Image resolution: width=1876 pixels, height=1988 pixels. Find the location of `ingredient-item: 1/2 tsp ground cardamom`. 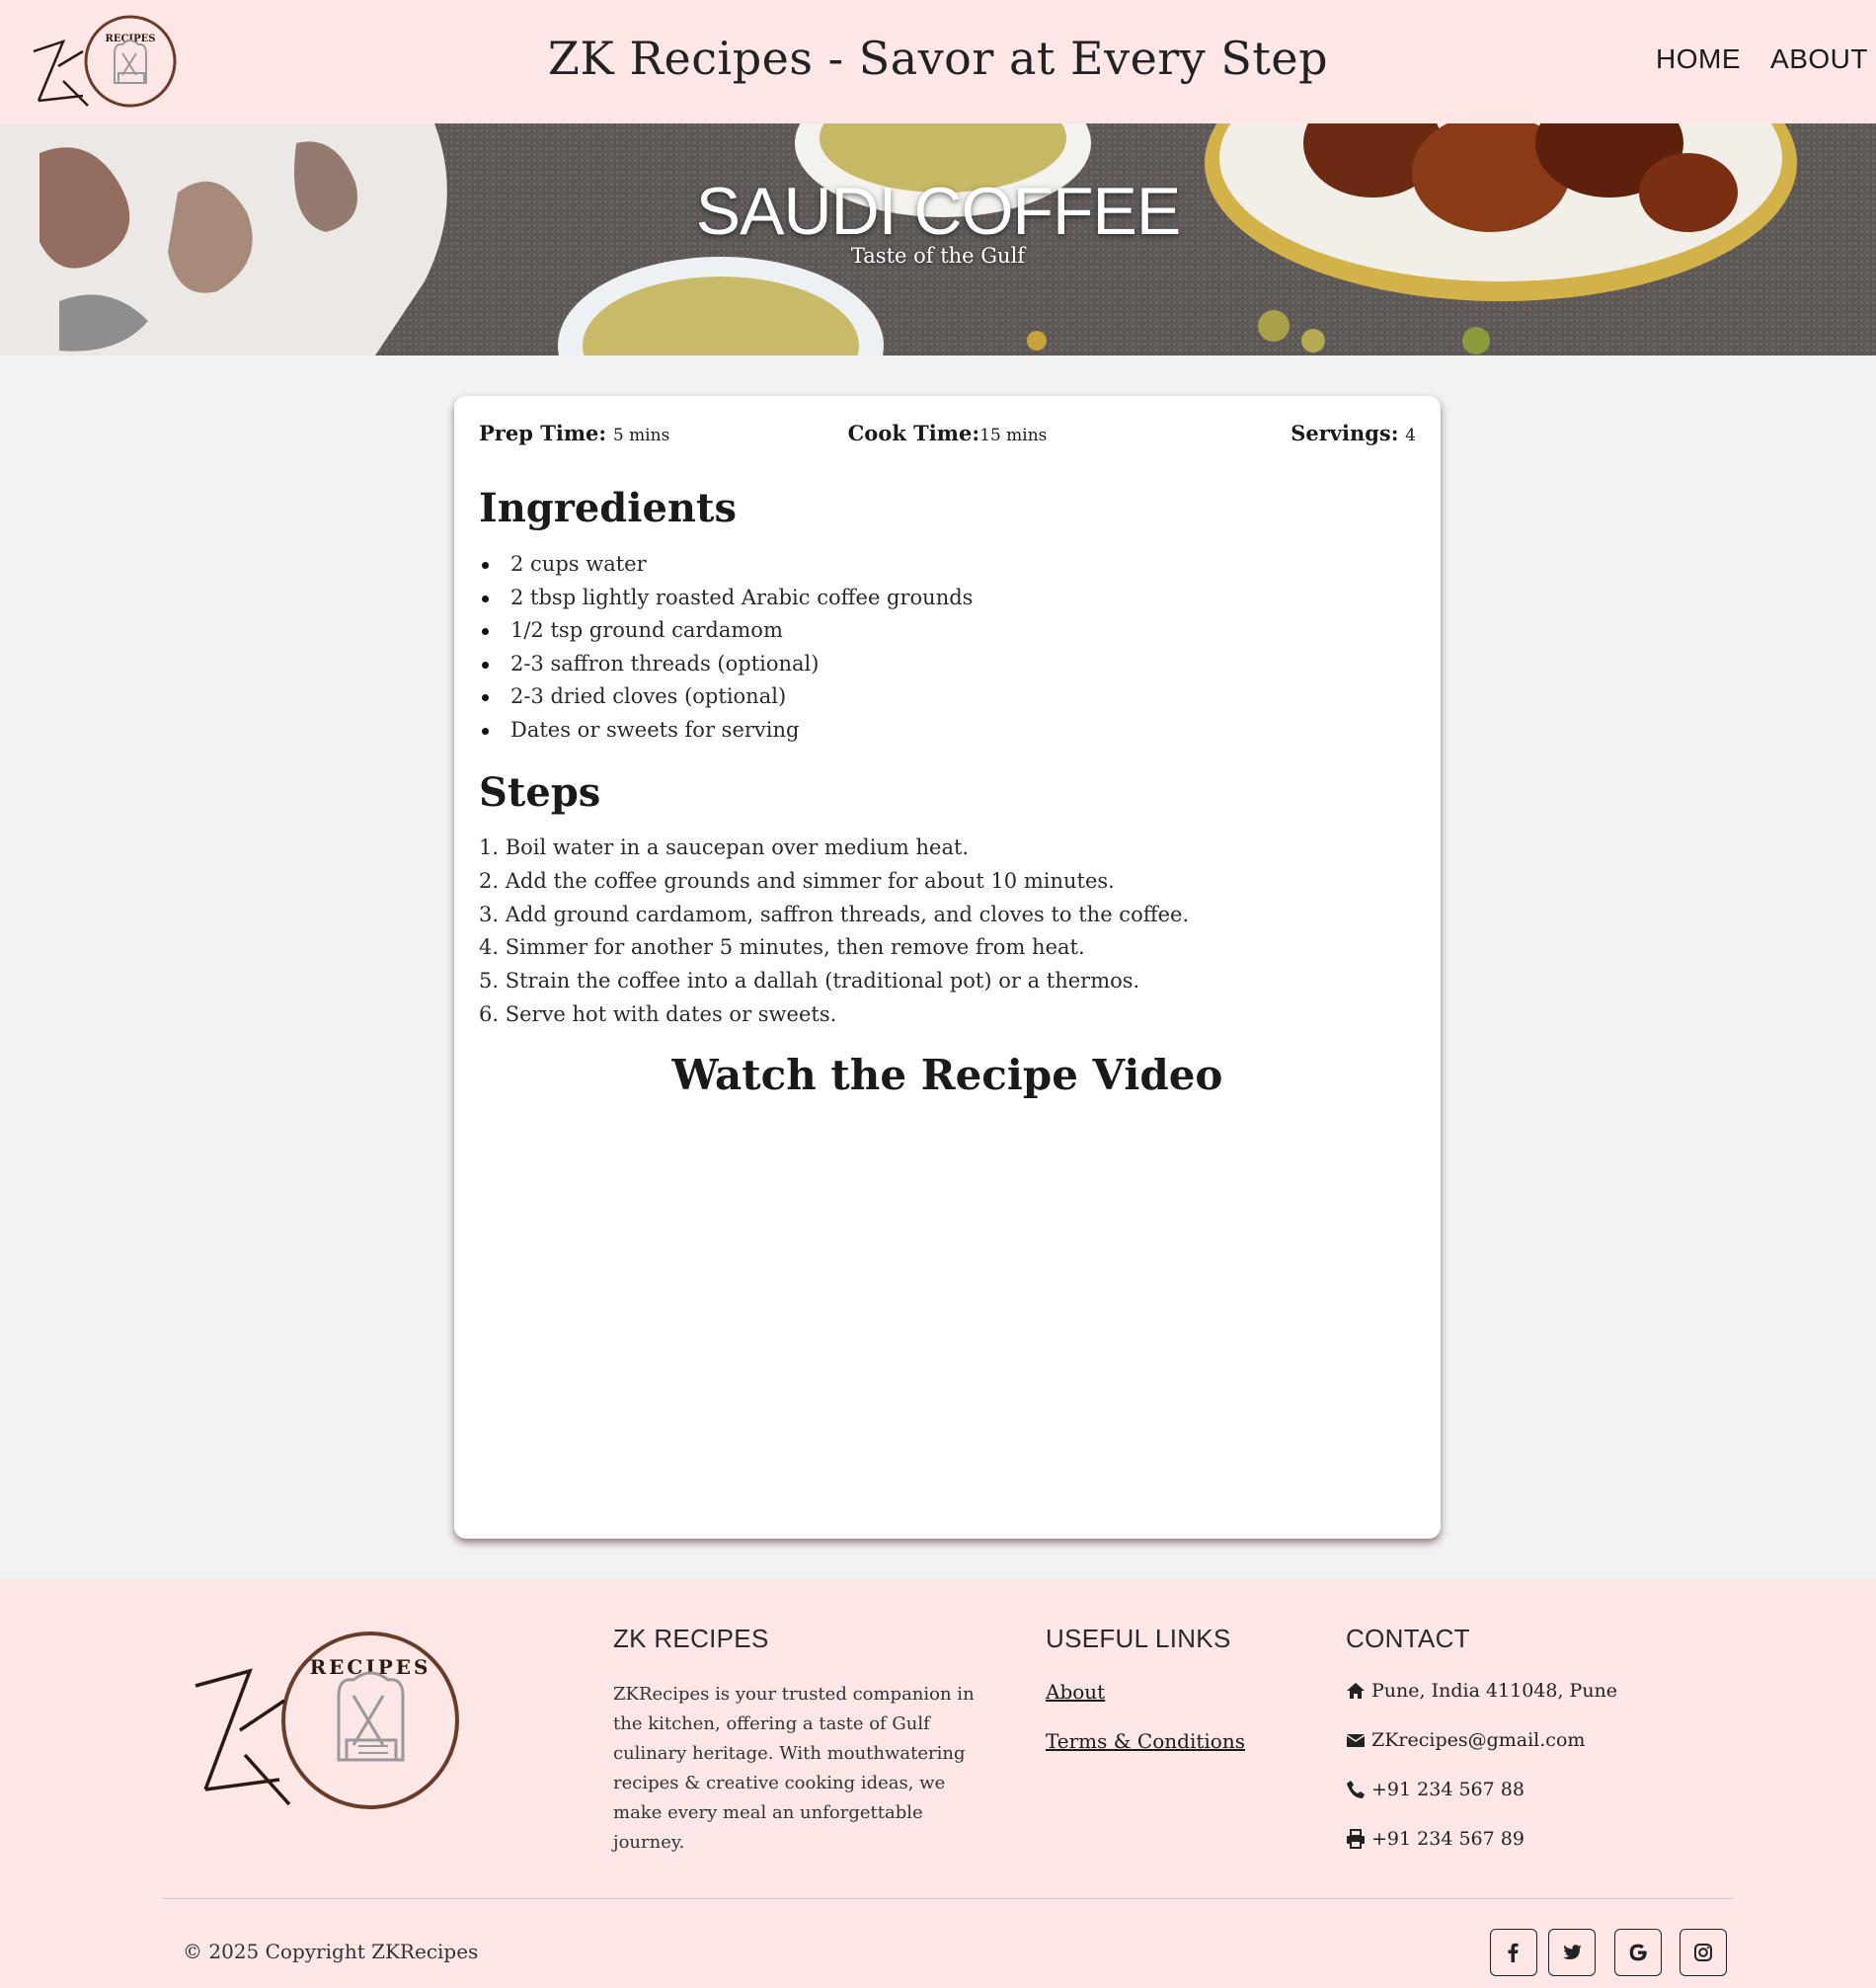

ingredient-item: 1/2 tsp ground cardamom is located at coordinates (726, 631).